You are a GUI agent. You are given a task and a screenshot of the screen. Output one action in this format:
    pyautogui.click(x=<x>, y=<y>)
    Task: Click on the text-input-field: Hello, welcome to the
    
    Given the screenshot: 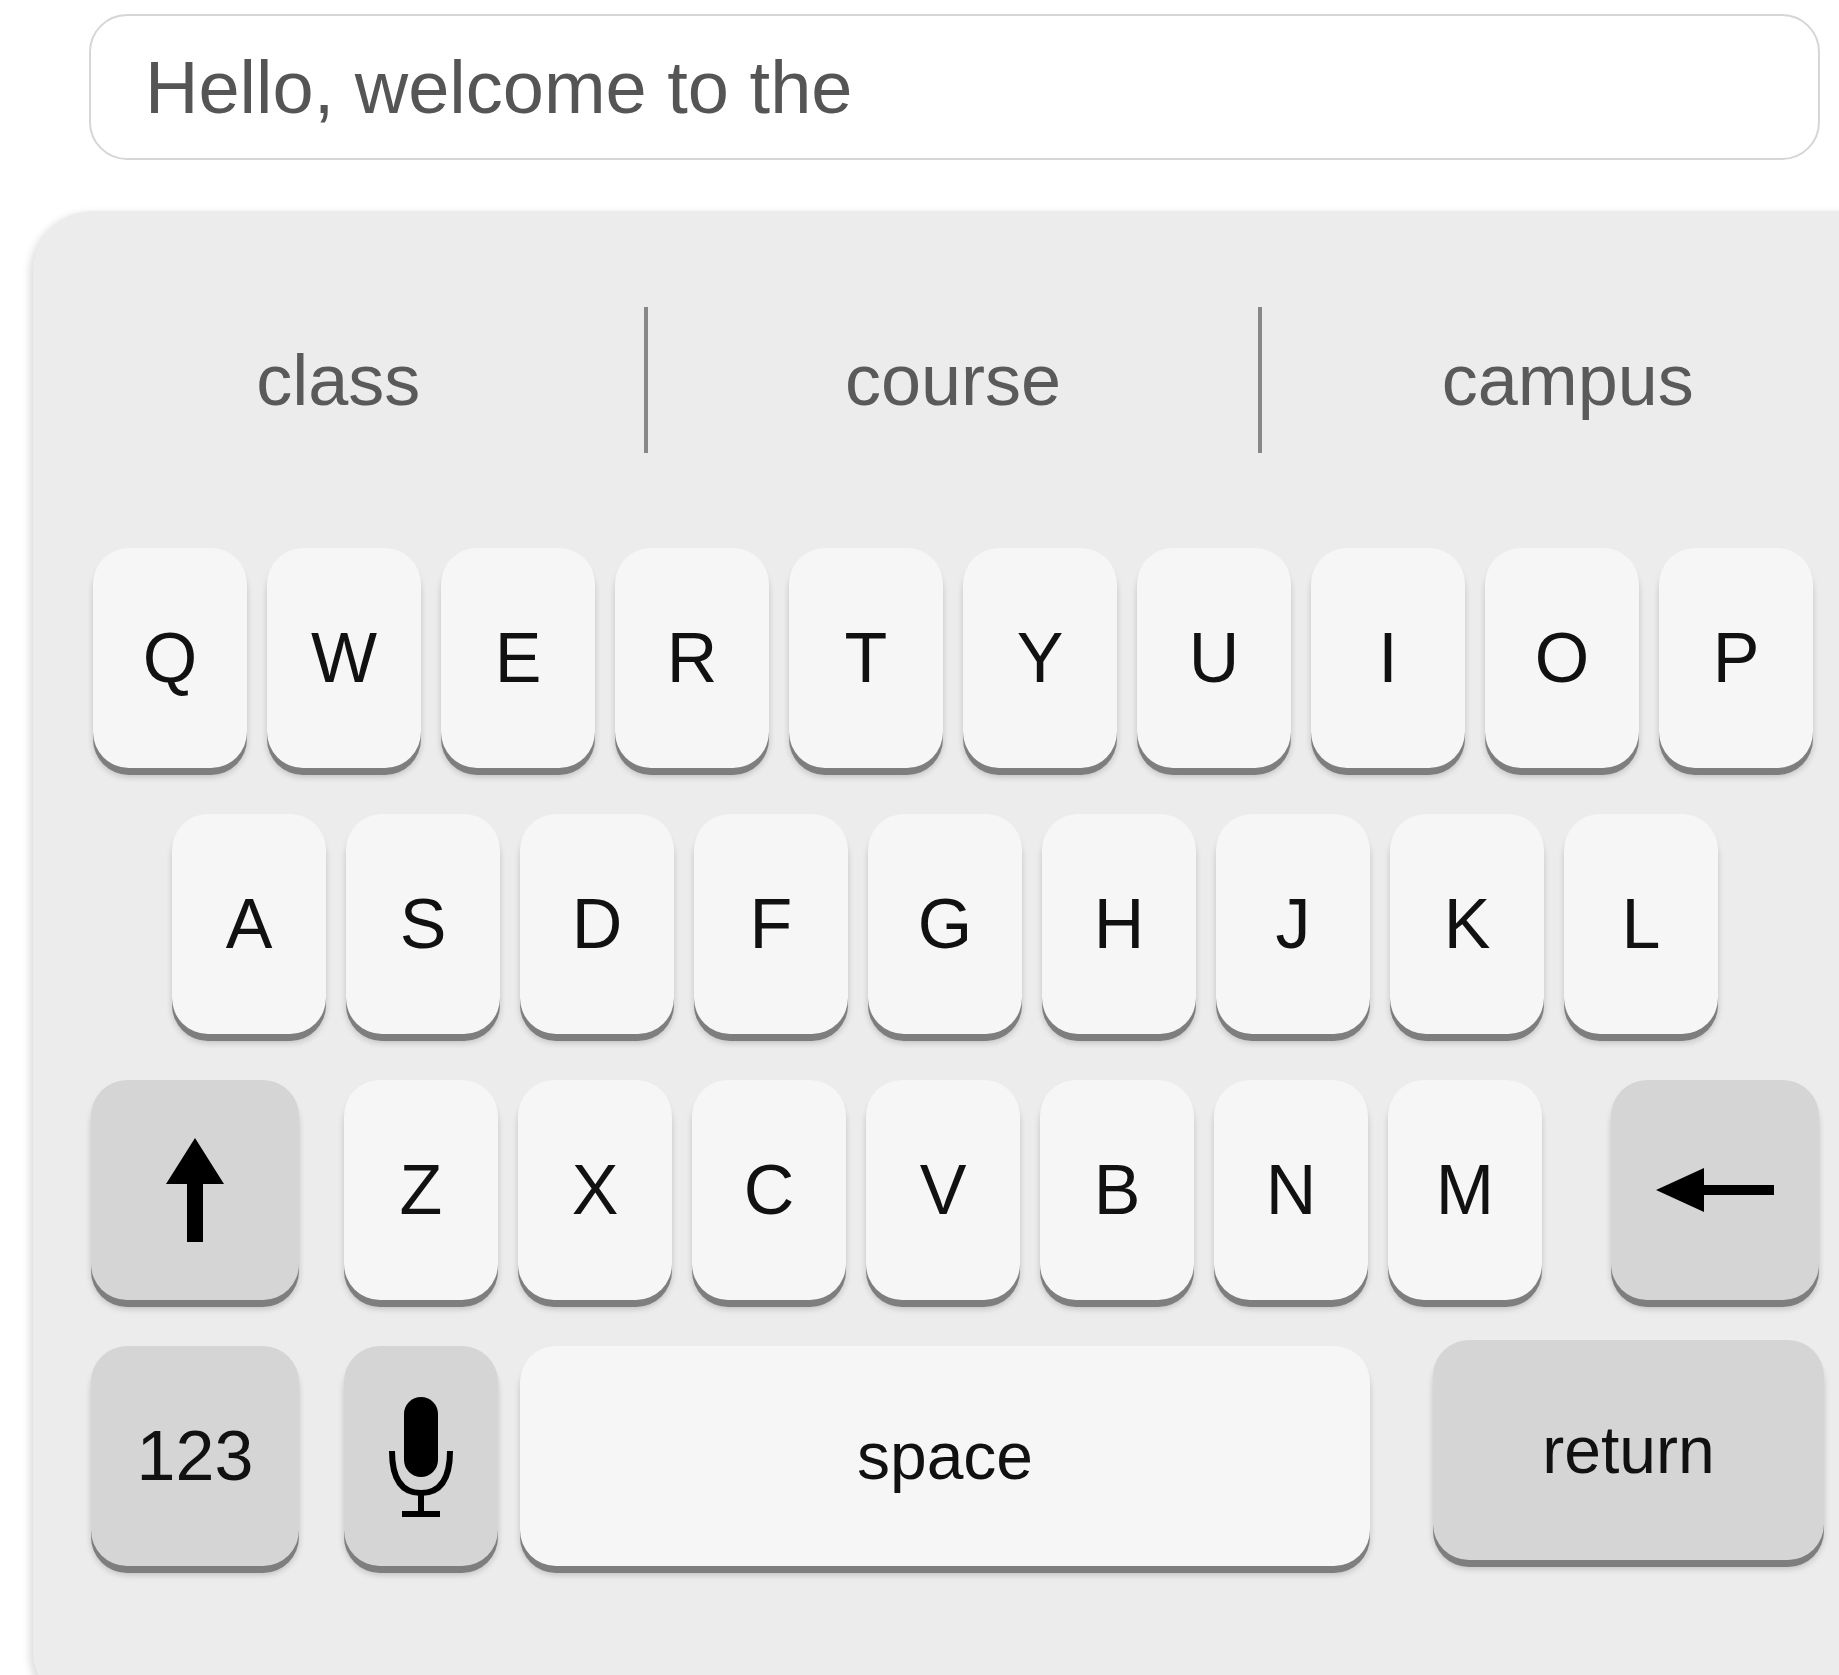 What is the action you would take?
    pyautogui.click(x=954, y=87)
    